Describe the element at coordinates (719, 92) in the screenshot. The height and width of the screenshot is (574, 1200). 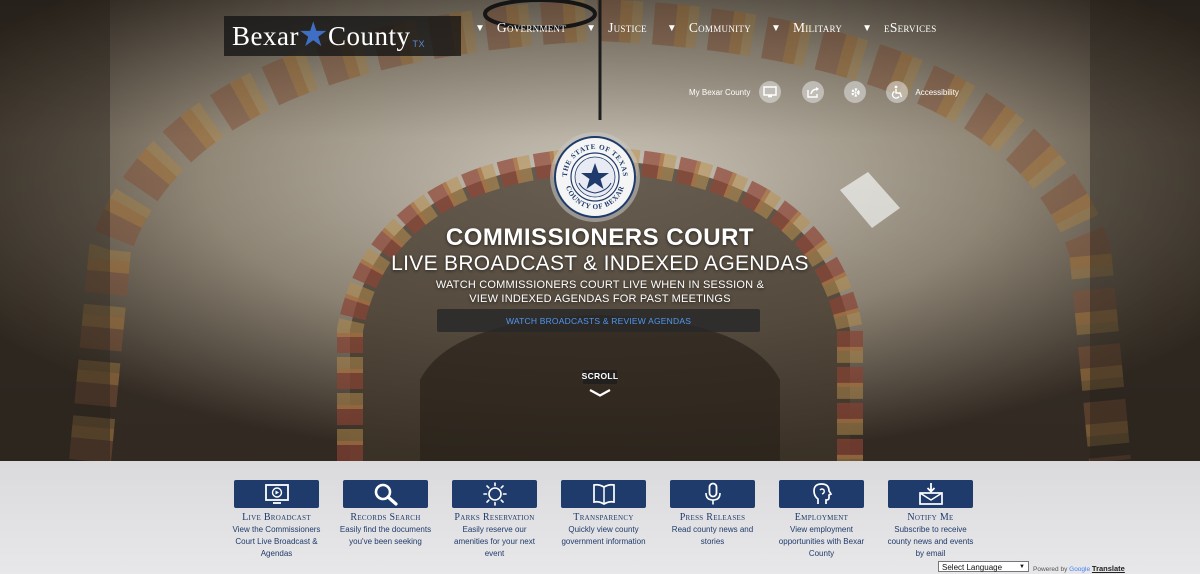
I see `my-bexar-county-link: My Bexar County` at that location.